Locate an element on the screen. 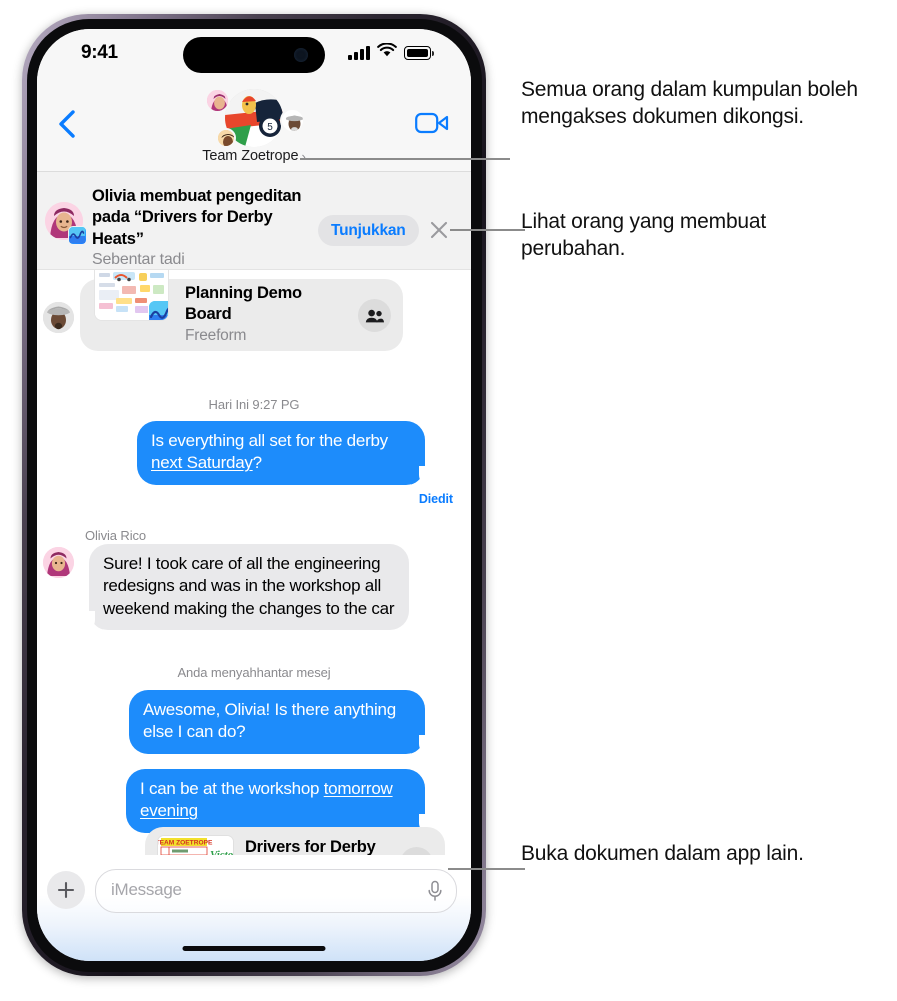  message-sender-avatar is located at coordinates (58, 317).